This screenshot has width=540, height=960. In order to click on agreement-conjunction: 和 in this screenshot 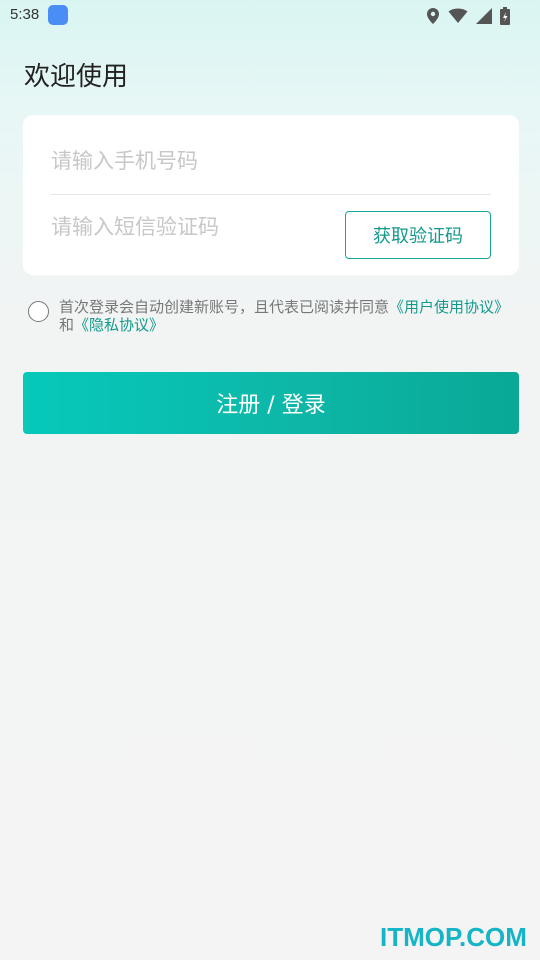, I will do `click(67, 325)`.